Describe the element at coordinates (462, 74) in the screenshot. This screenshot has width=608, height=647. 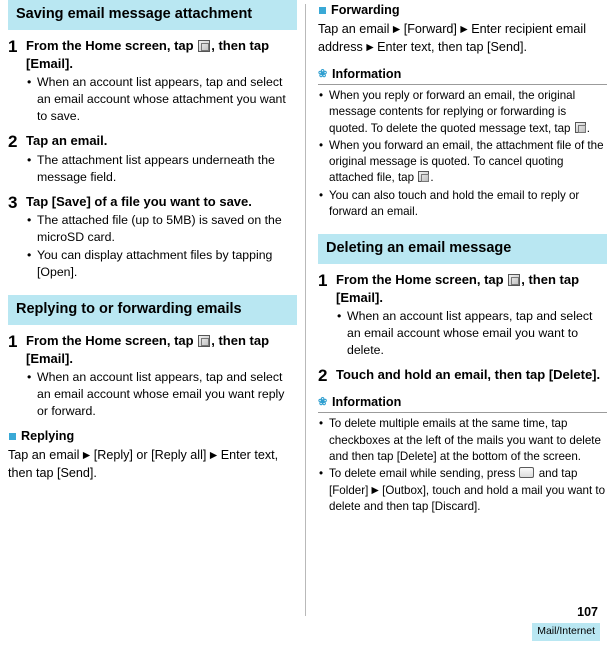
I see `information-header-1: ❀ Information` at that location.